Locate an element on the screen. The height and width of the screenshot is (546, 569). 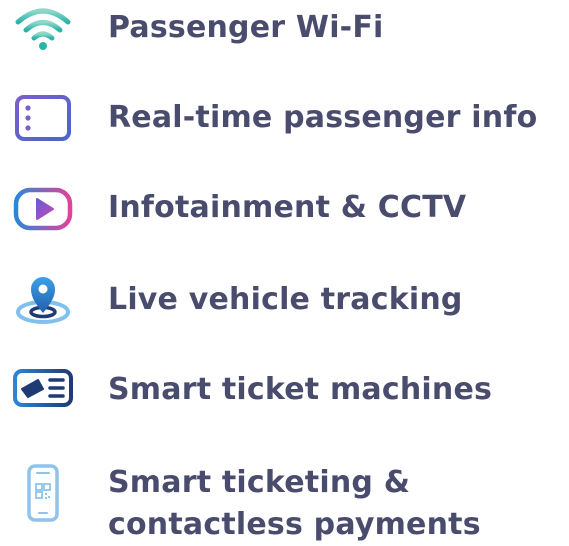
feature-label: Live vehicle tracking is located at coordinates (285, 299).